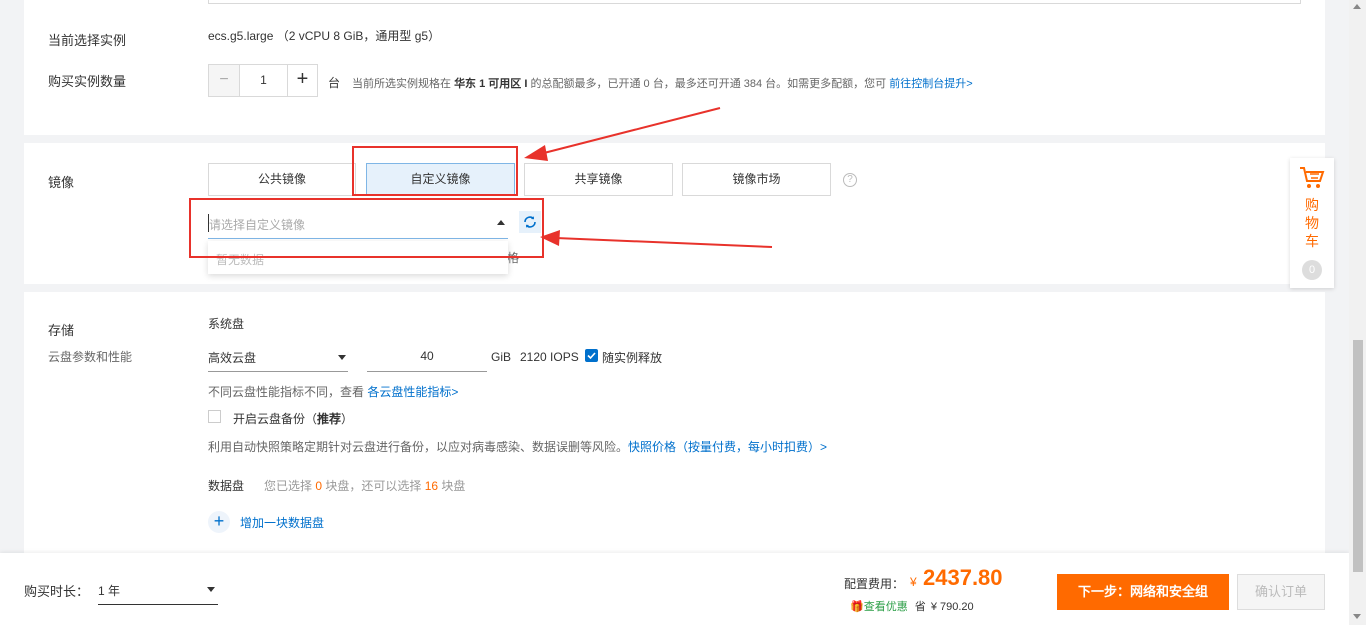 The image size is (1366, 625). What do you see at coordinates (756, 179) in the screenshot?
I see `tab-image-market: 镜像市场` at bounding box center [756, 179].